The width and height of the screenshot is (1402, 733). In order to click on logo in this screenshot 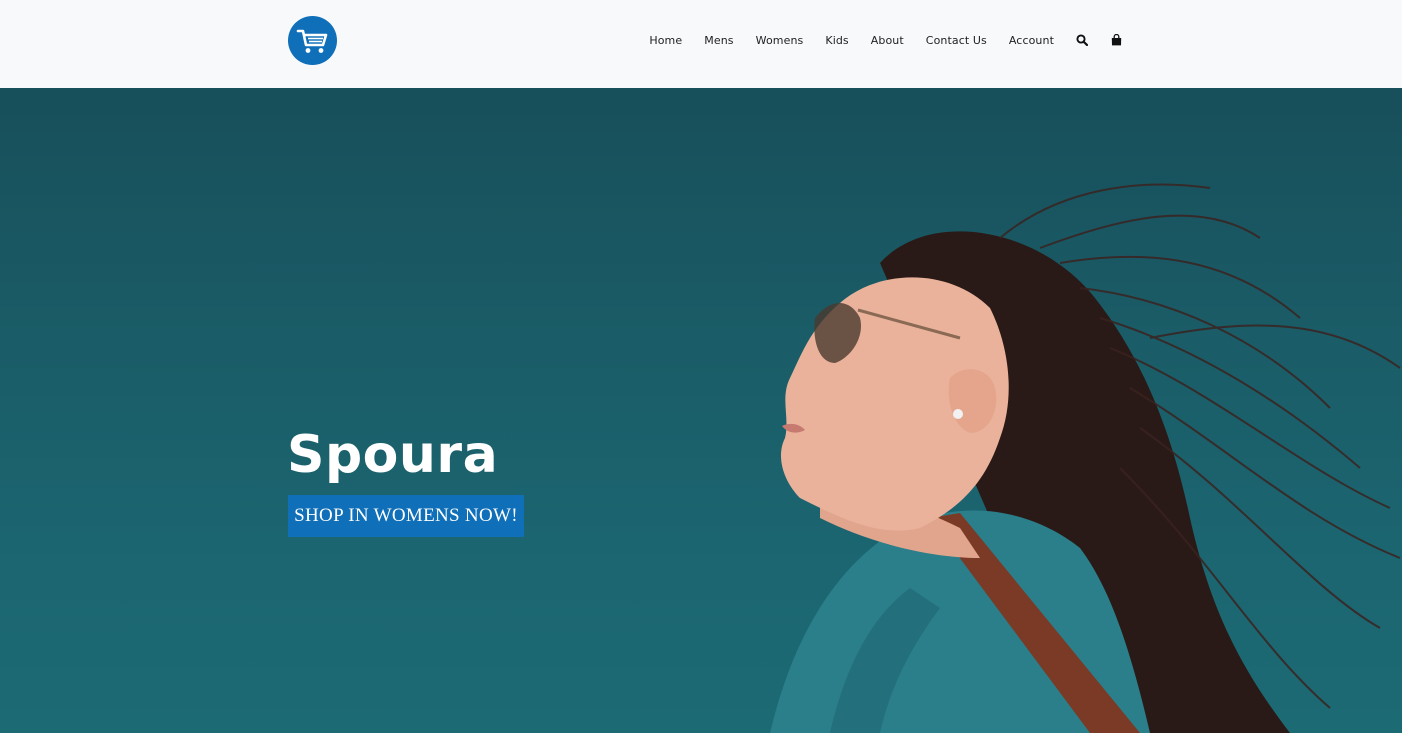, I will do `click(312, 40)`.